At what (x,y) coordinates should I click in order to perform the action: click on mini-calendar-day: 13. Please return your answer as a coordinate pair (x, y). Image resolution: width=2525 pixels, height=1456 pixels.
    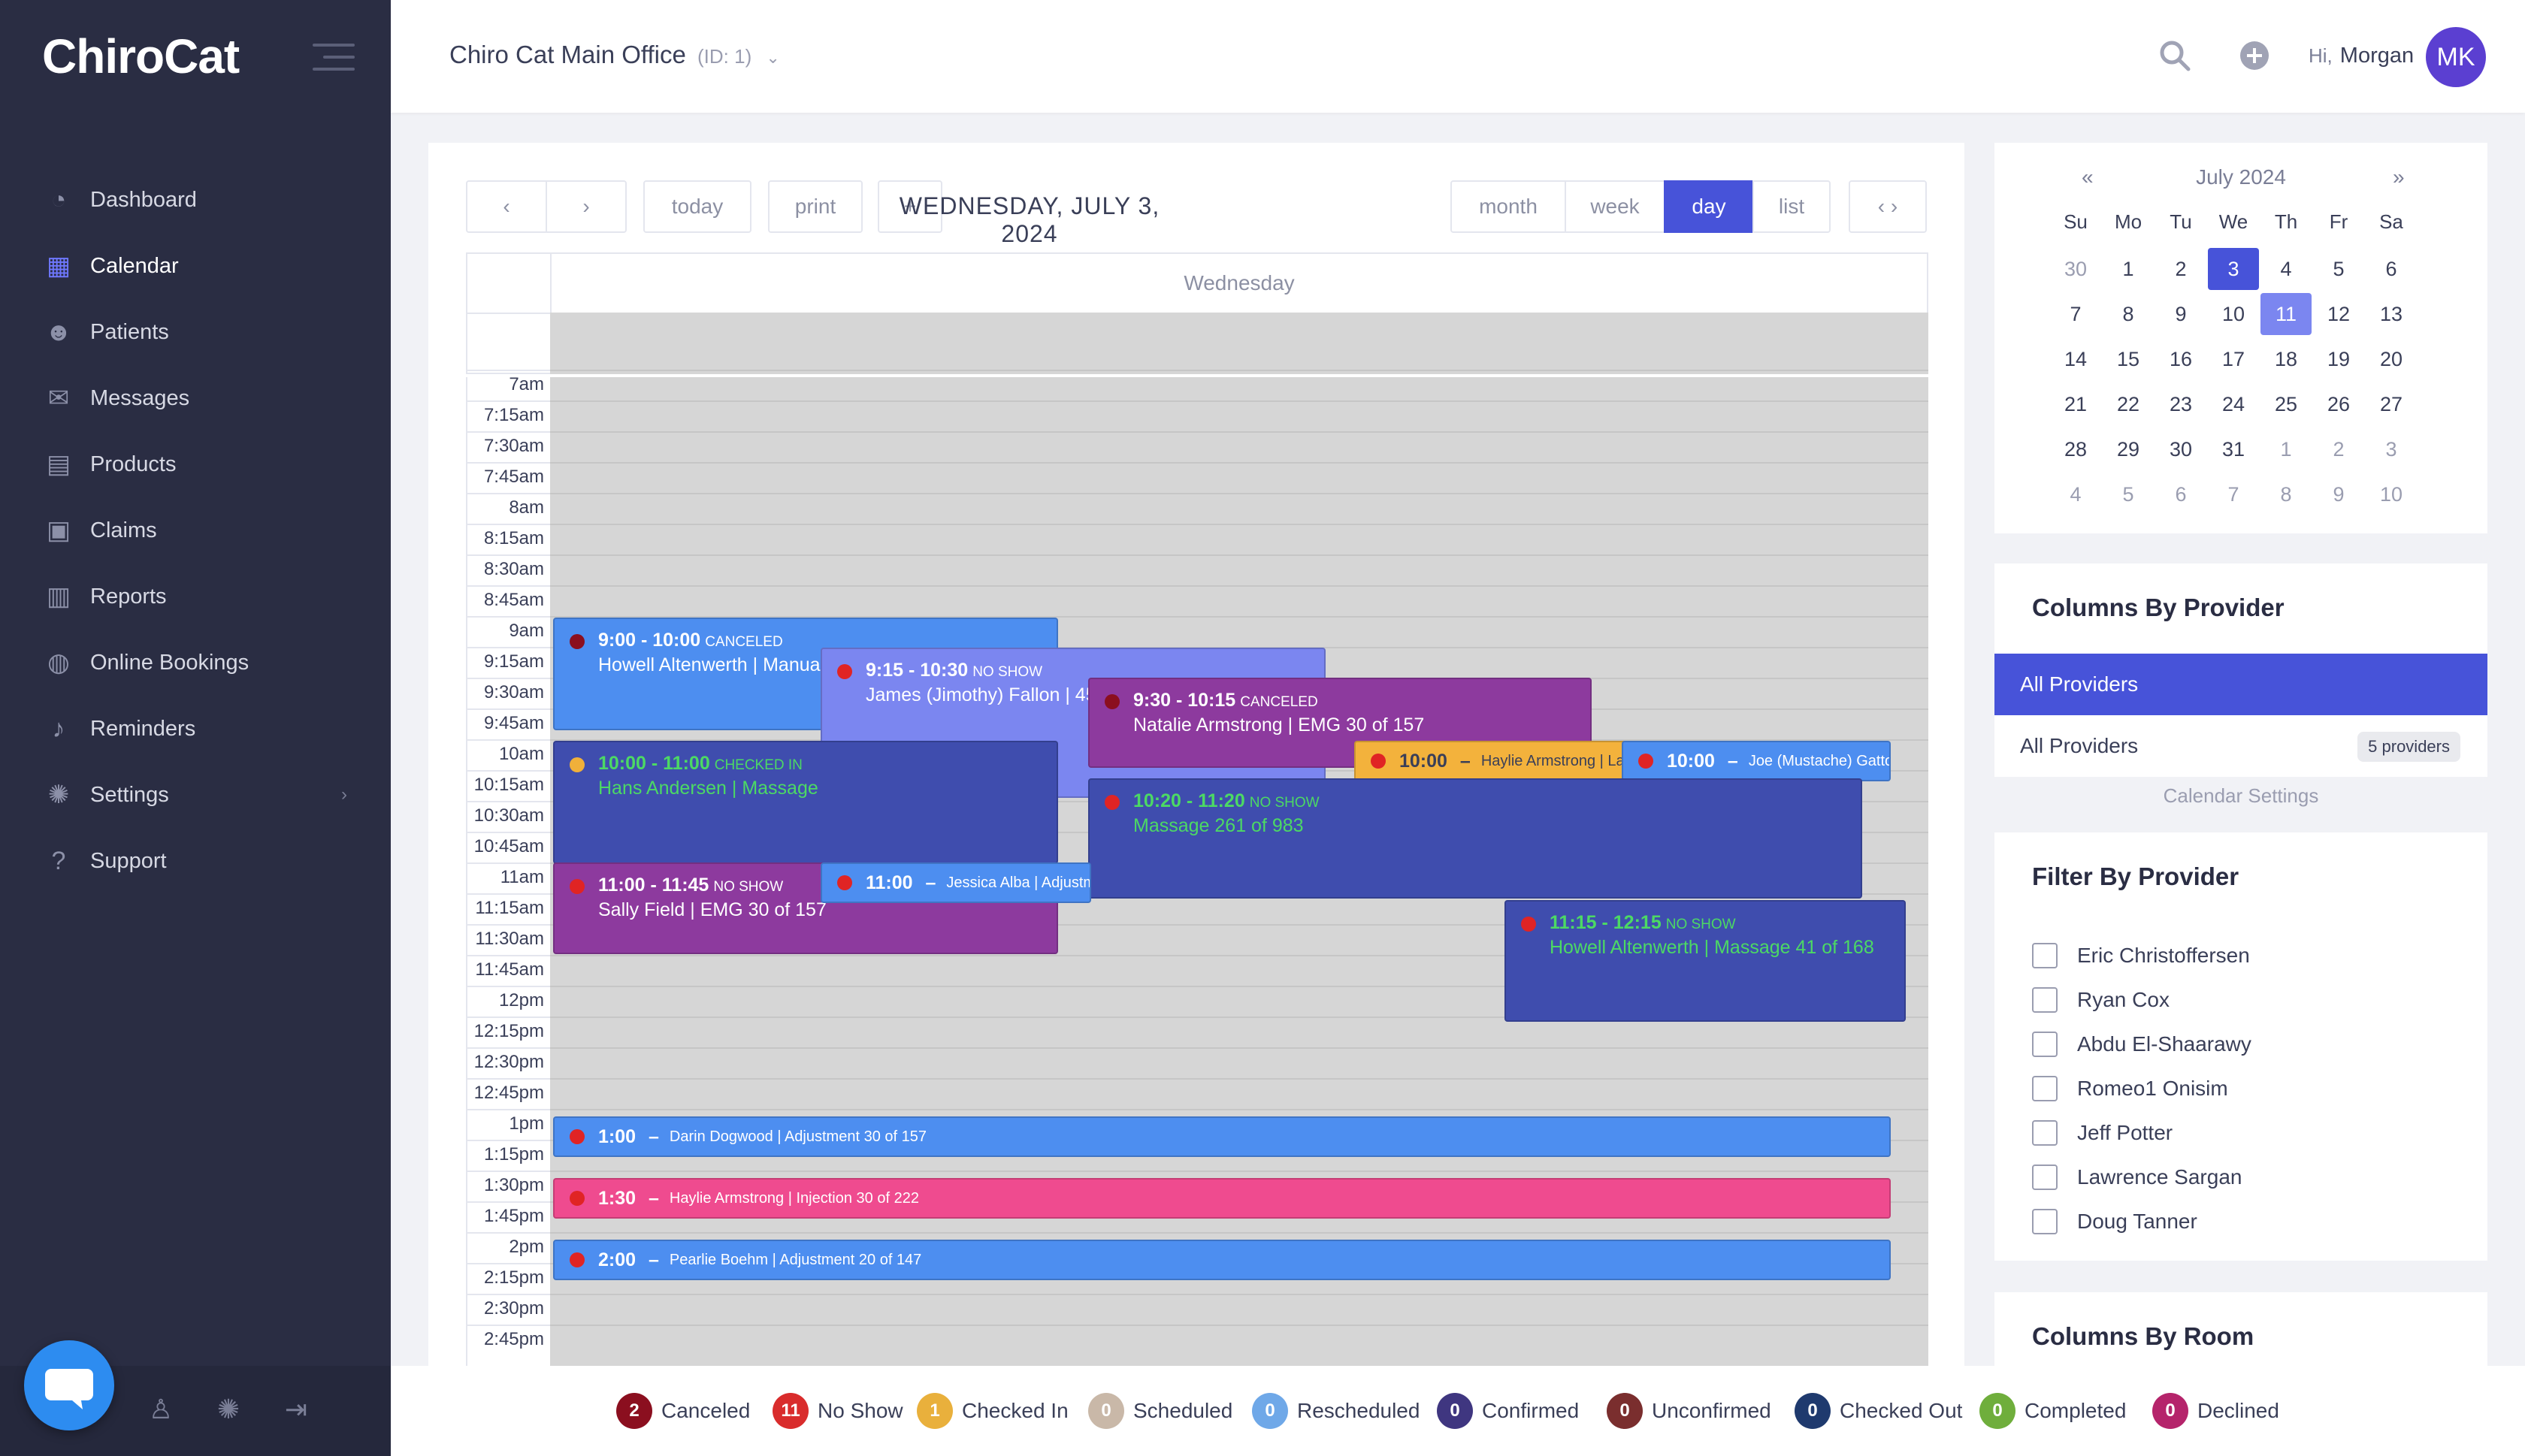
    Looking at the image, I should click on (2391, 314).